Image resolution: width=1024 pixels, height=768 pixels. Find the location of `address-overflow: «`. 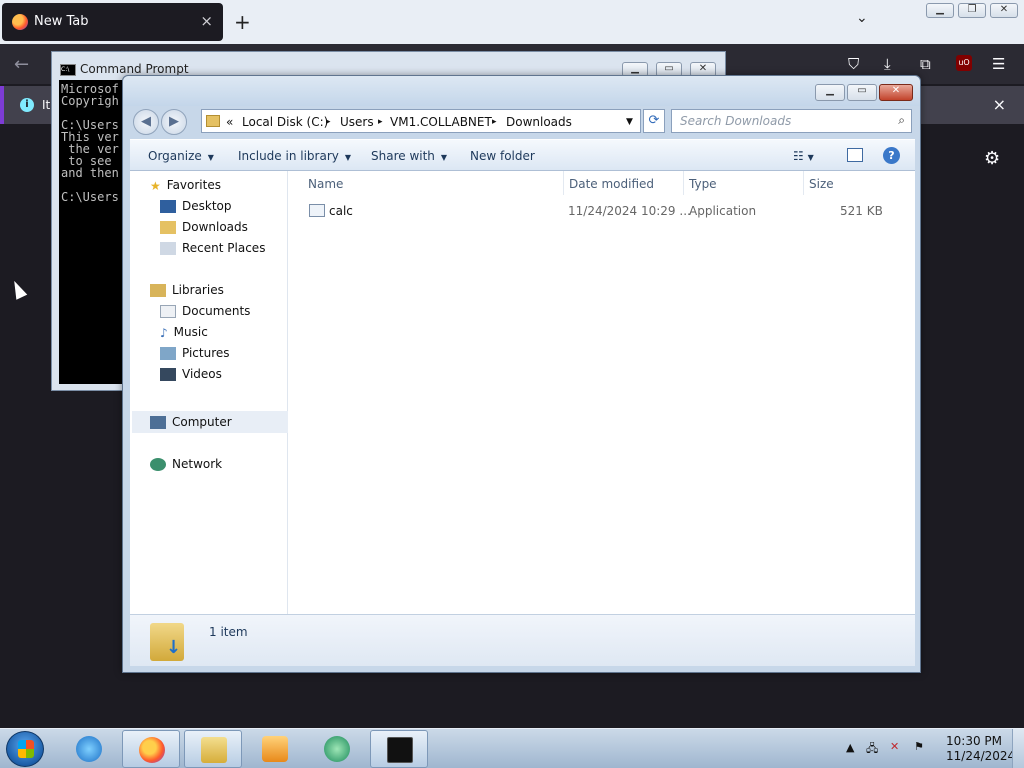

address-overflow: « is located at coordinates (229, 122).